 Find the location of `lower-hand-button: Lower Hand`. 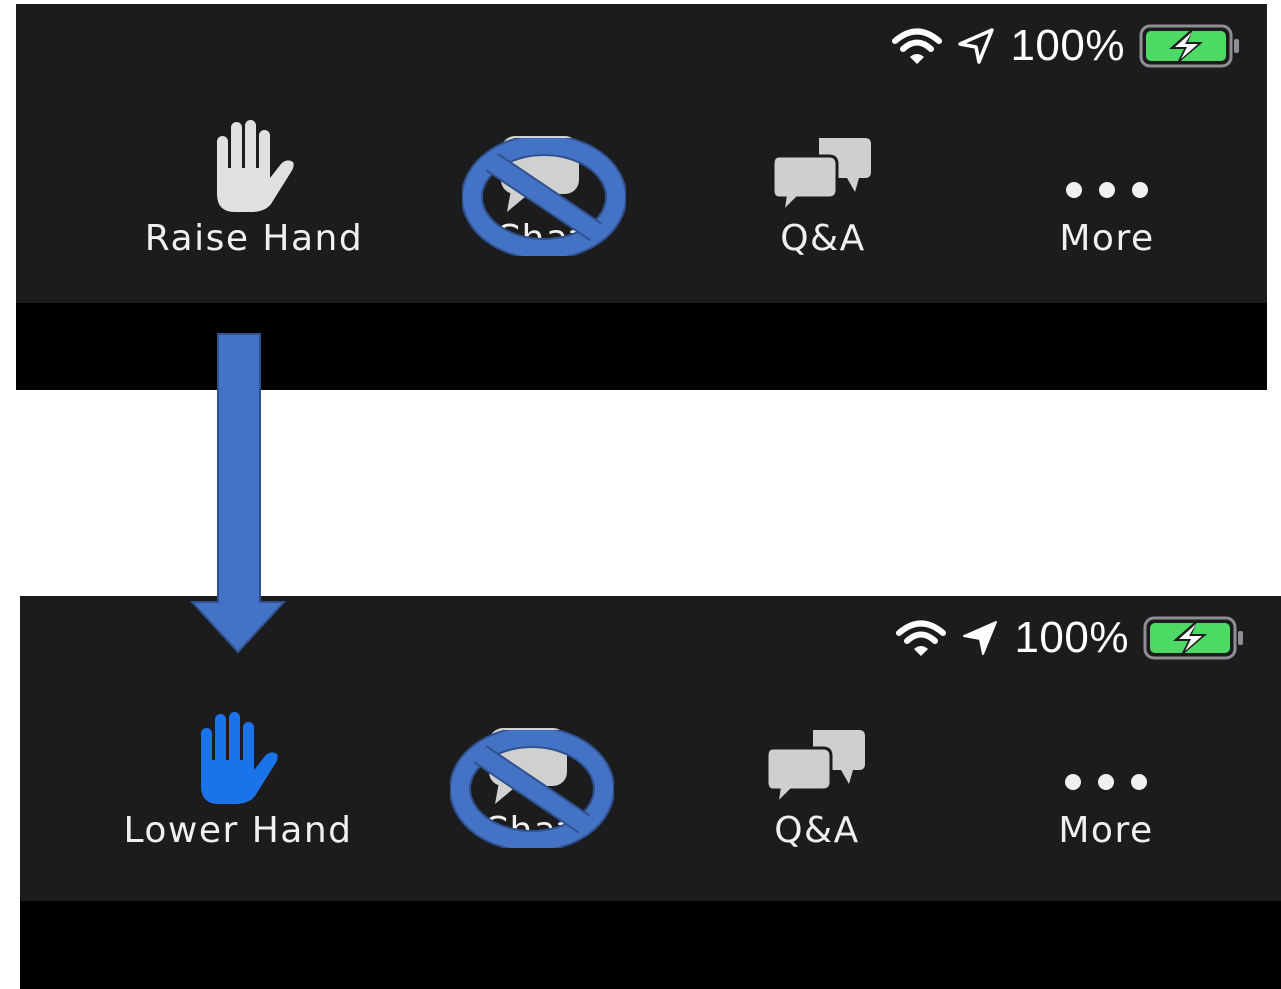

lower-hand-button: Lower Hand is located at coordinates (238, 786).